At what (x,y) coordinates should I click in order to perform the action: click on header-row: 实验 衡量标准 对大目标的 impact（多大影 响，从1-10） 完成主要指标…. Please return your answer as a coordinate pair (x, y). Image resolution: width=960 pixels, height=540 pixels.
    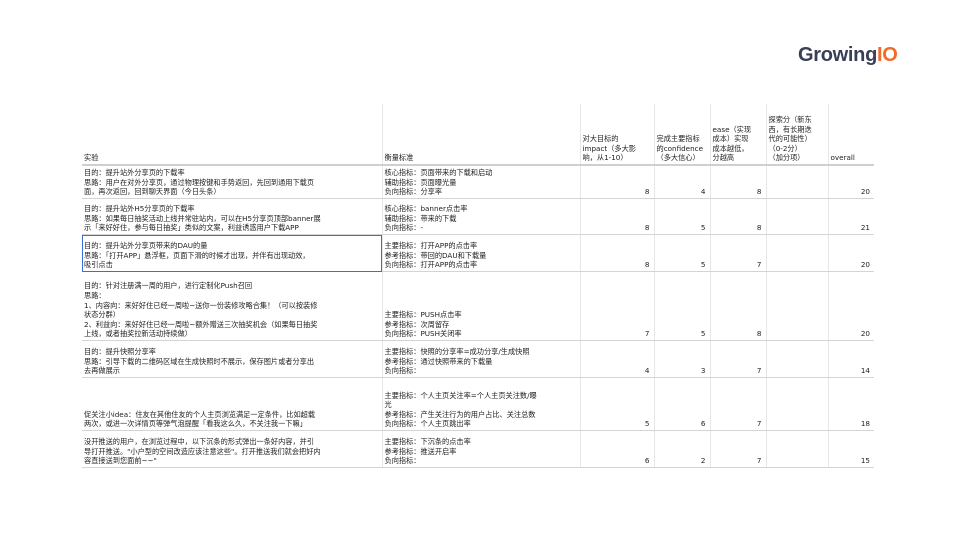
    Looking at the image, I should click on (478, 135).